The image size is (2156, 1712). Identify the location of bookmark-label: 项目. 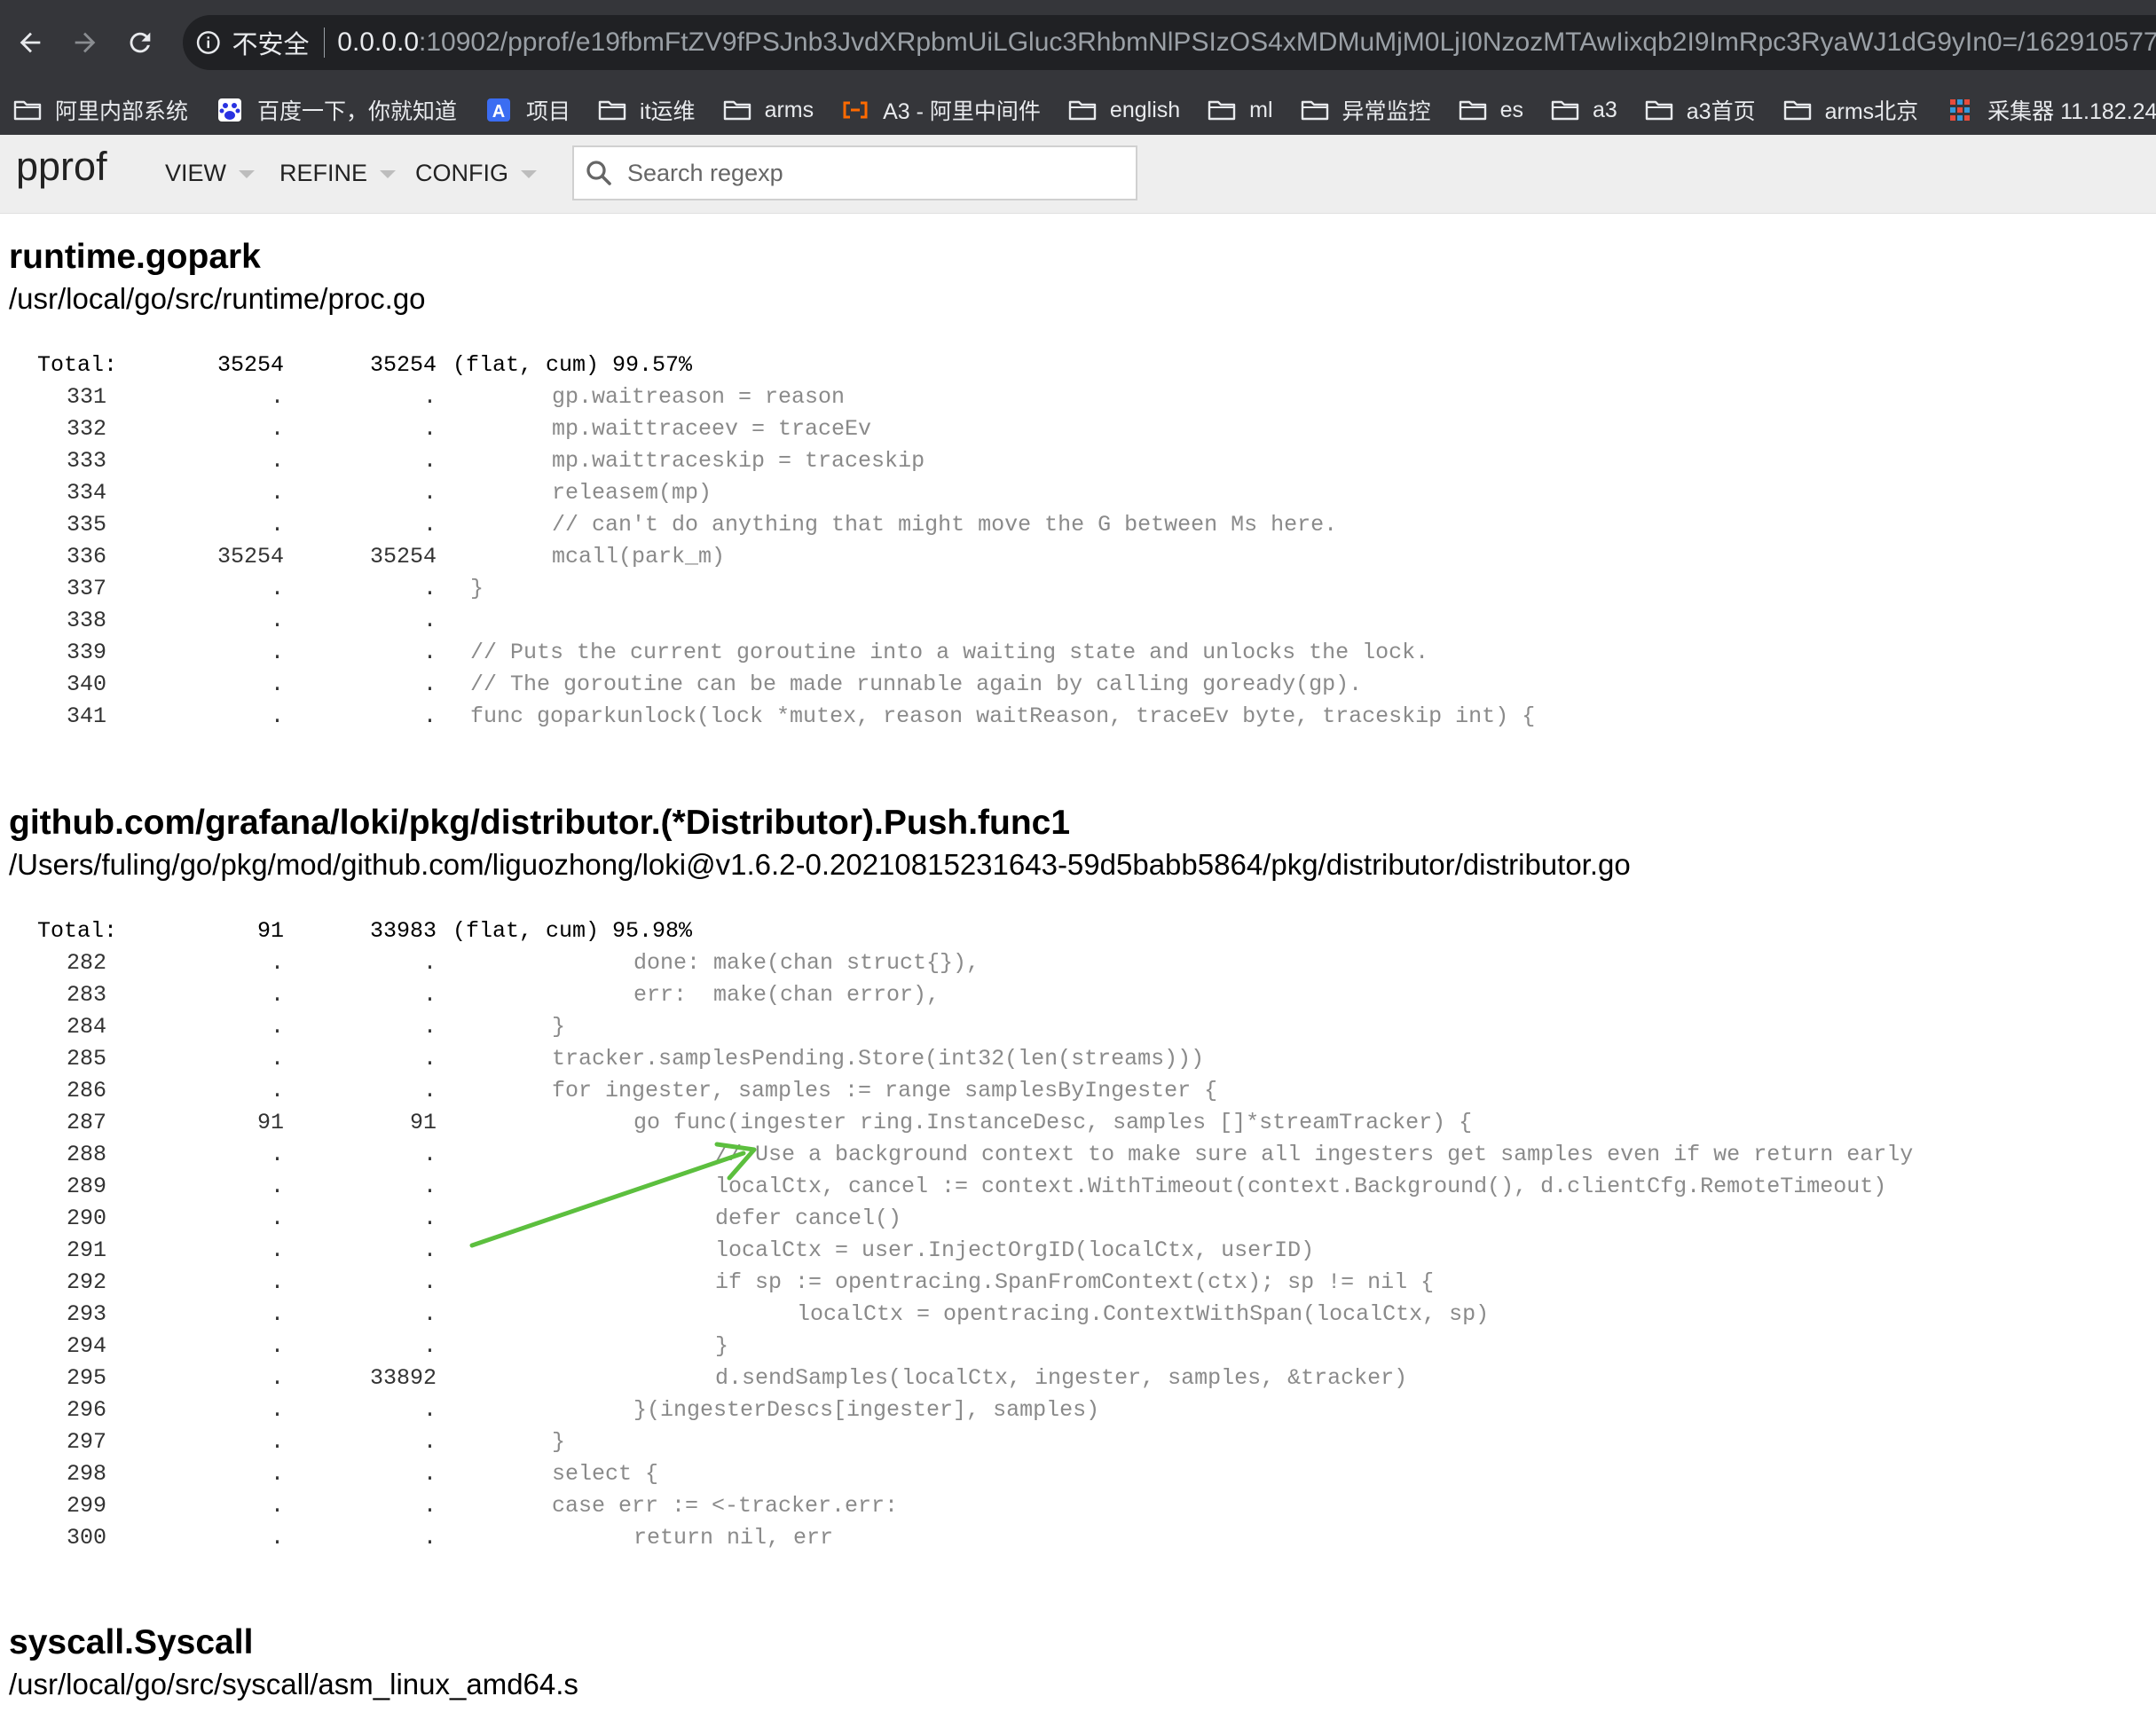
(548, 111).